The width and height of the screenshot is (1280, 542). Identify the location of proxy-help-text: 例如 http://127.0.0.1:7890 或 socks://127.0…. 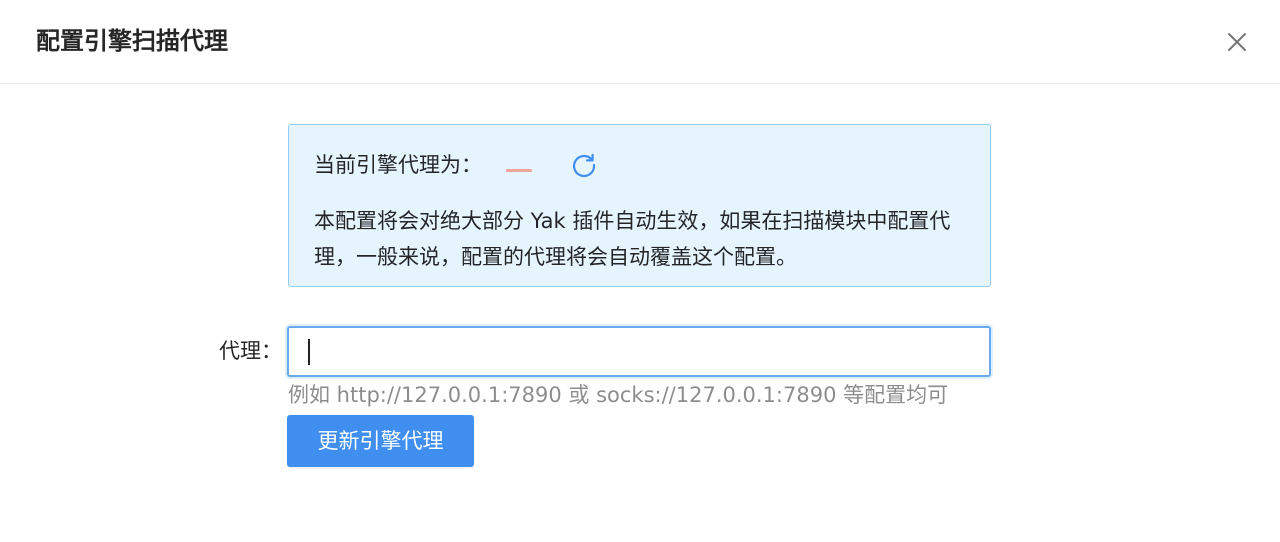
(618, 395).